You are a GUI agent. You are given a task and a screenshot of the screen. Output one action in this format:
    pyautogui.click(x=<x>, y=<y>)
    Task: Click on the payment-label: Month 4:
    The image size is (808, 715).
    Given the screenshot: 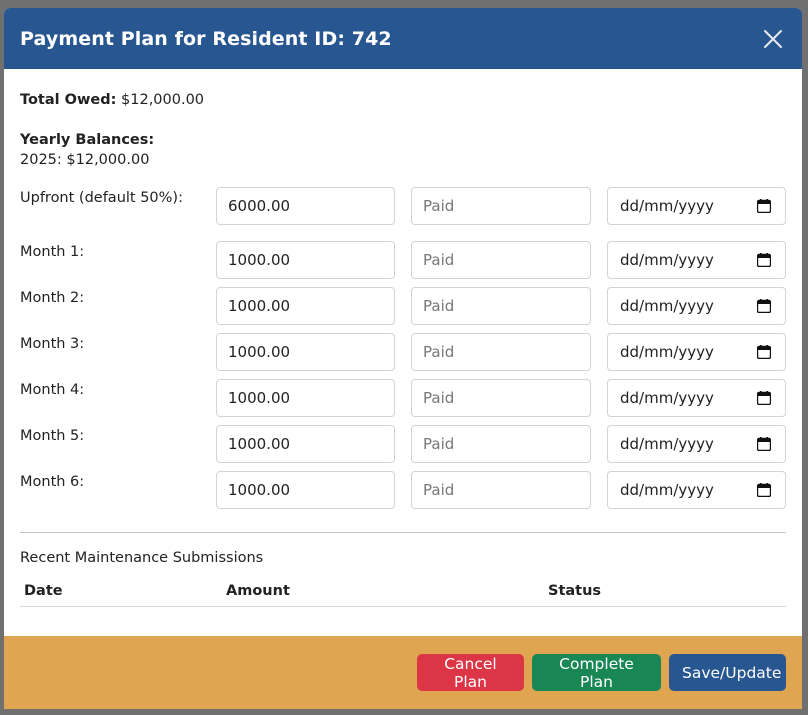 What is the action you would take?
    pyautogui.click(x=52, y=390)
    